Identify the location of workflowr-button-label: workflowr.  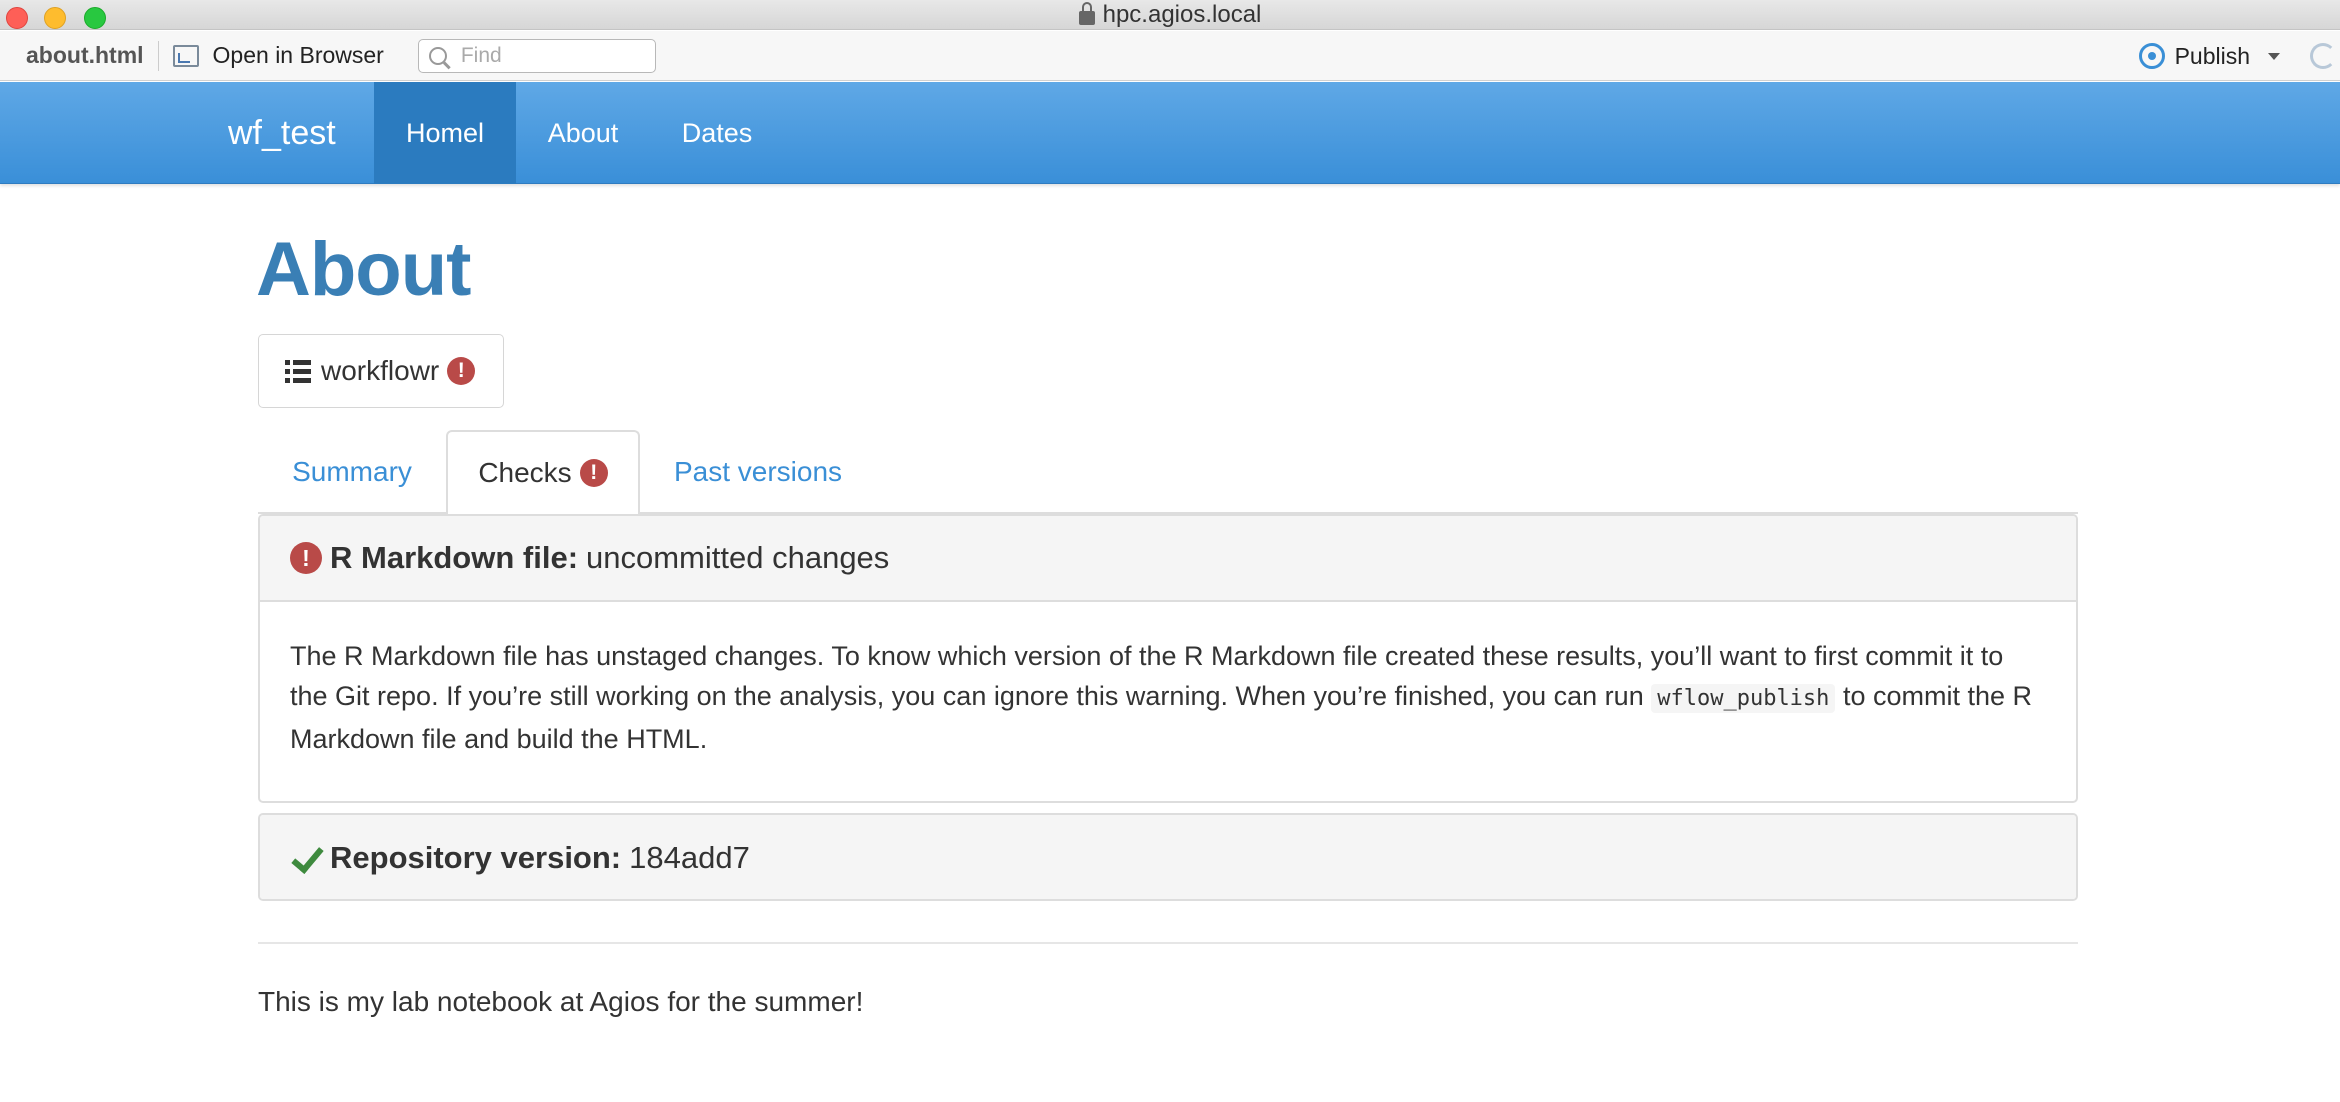
(380, 370).